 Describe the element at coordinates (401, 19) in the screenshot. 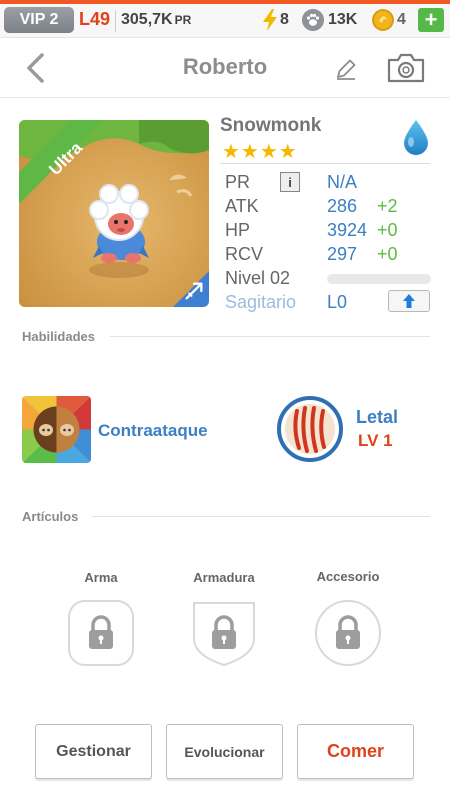

I see `gem-count: 4` at that location.